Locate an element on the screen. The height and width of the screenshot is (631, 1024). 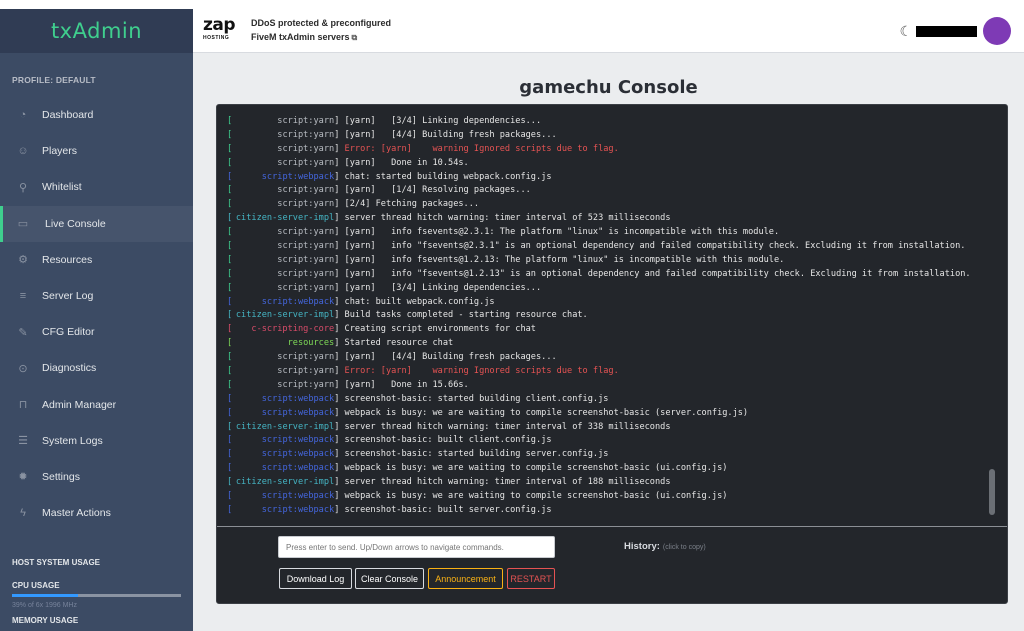
page-title: gamechu Console is located at coordinates (608, 87).